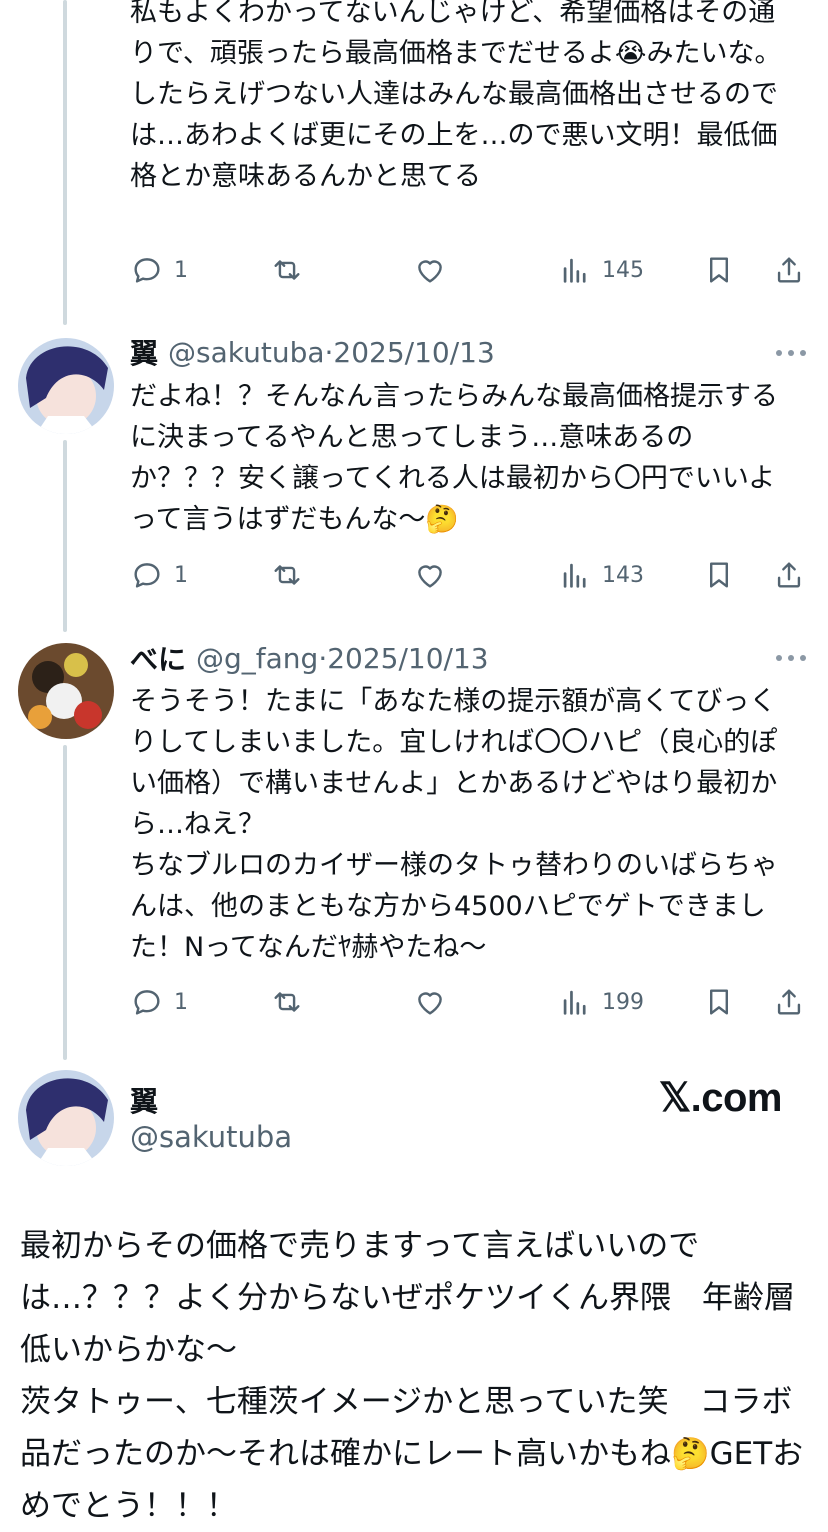 Image resolution: width=828 pixels, height=1532 pixels. What do you see at coordinates (342, 658) in the screenshot?
I see `handle-date: @g_fang·2025/10/13` at bounding box center [342, 658].